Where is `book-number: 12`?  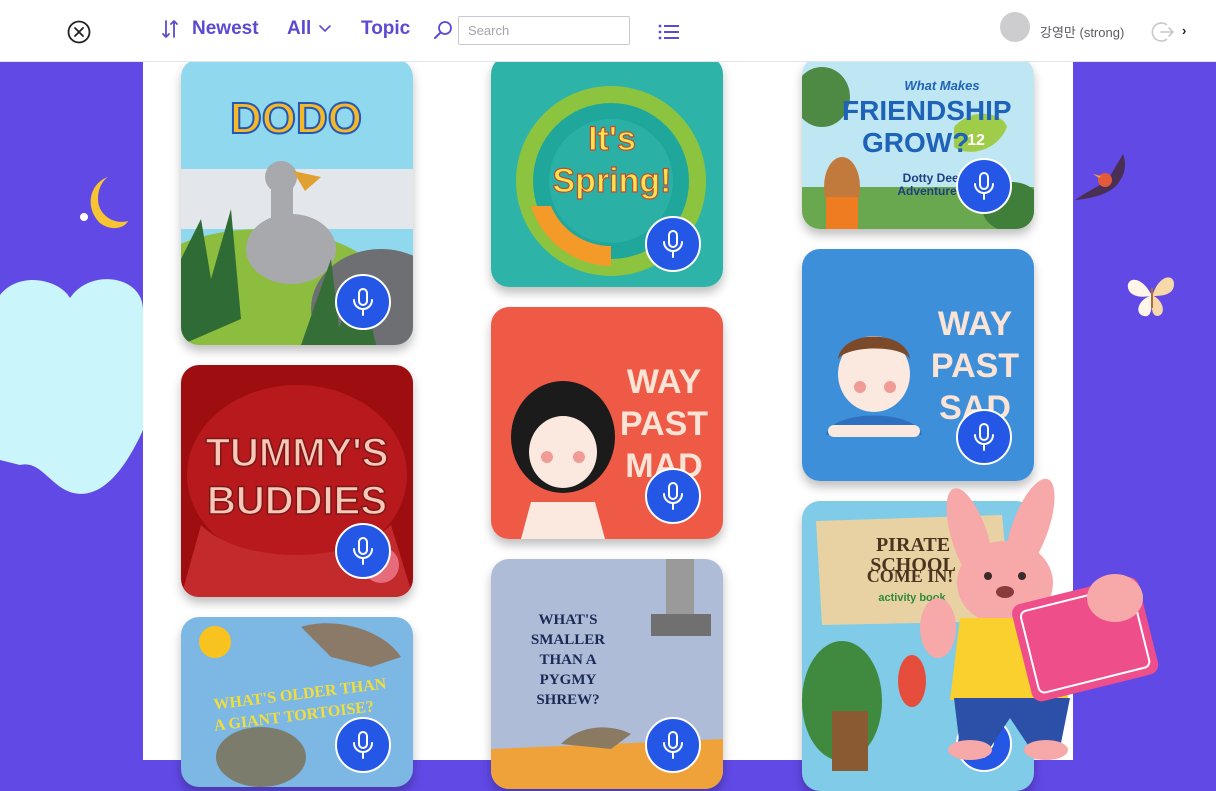 book-number: 12 is located at coordinates (976, 140).